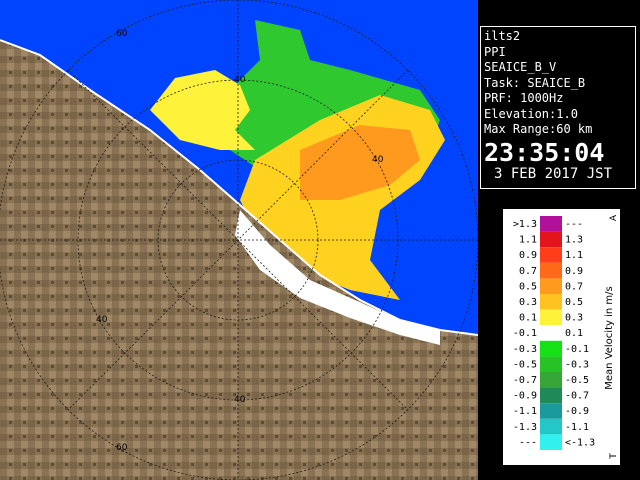  Describe the element at coordinates (528, 255) in the screenshot. I see `legend-label-left: 0.9` at that location.